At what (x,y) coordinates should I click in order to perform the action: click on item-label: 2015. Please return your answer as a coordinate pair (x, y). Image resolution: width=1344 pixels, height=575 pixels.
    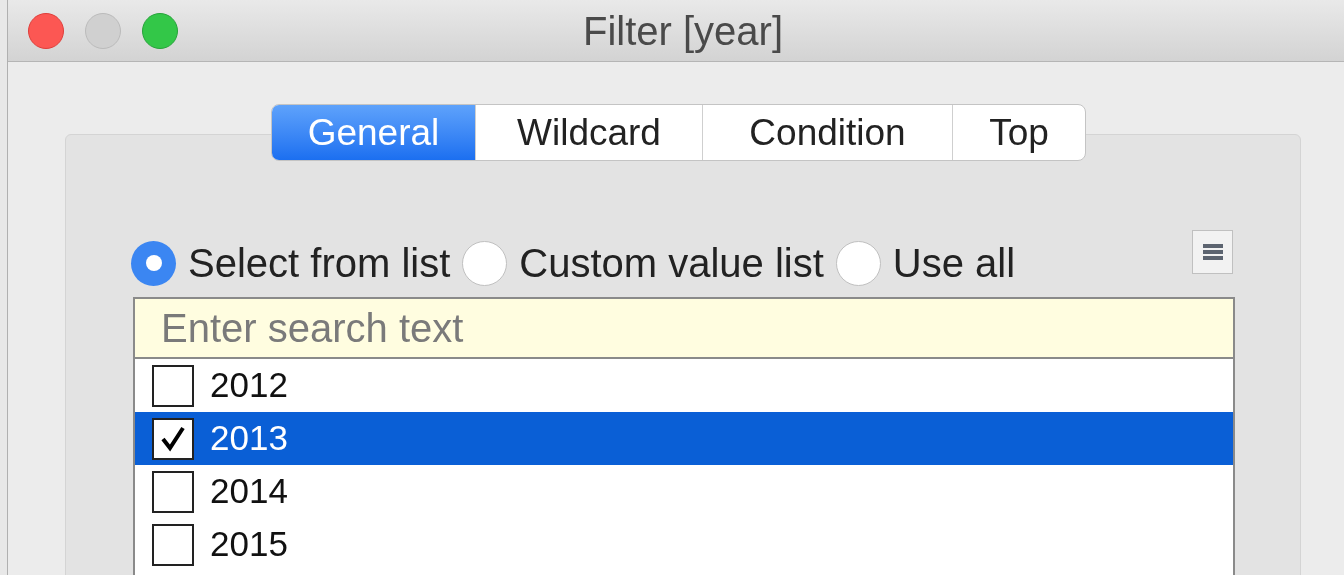
    Looking at the image, I should click on (249, 544).